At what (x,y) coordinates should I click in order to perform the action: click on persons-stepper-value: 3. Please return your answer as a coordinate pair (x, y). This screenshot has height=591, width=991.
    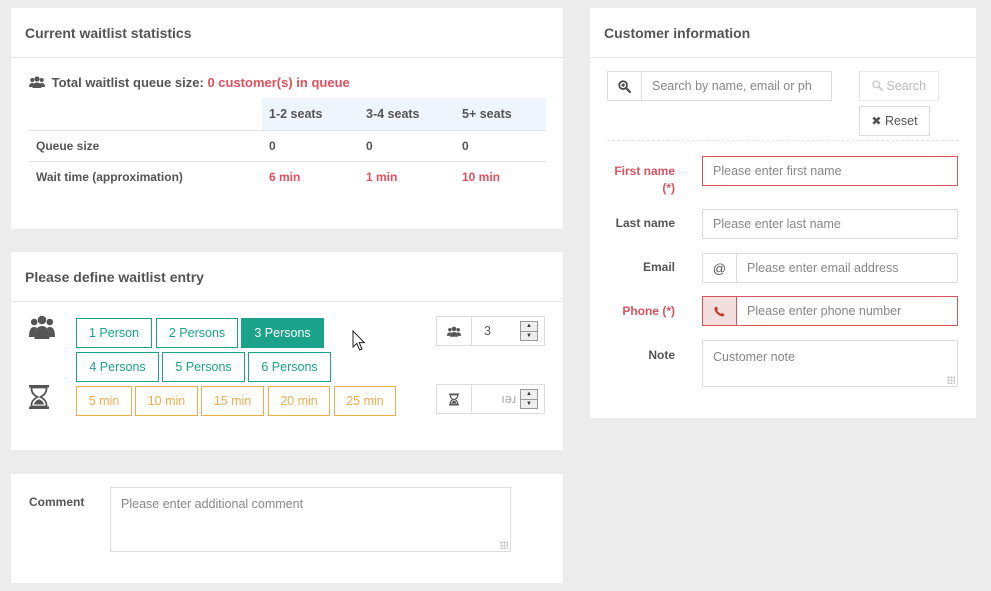
    Looking at the image, I should click on (496, 331).